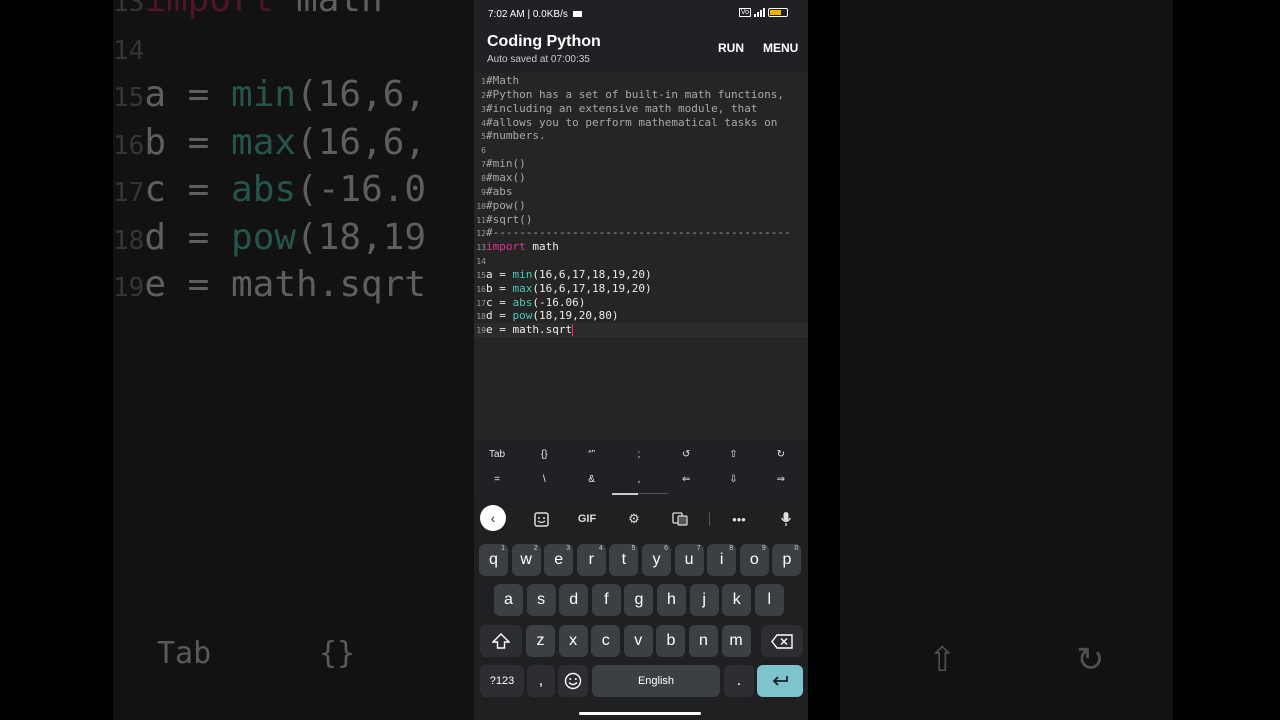  What do you see at coordinates (656, 560) in the screenshot?
I see `key-y: y6` at bounding box center [656, 560].